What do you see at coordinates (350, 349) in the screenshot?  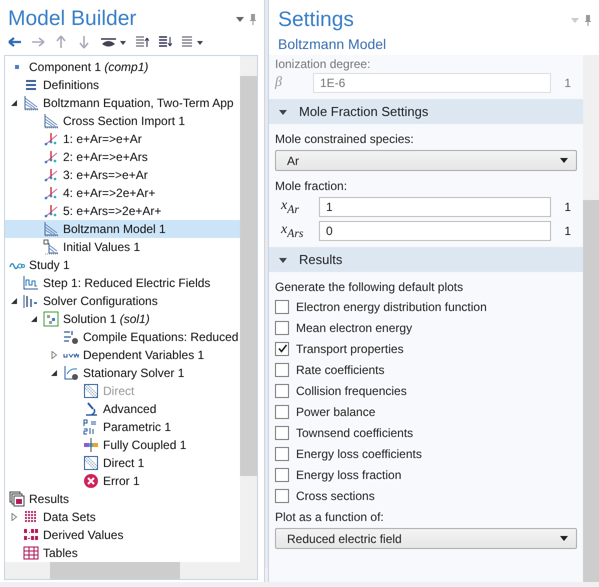 I see `checkbox-label: Transport properties` at bounding box center [350, 349].